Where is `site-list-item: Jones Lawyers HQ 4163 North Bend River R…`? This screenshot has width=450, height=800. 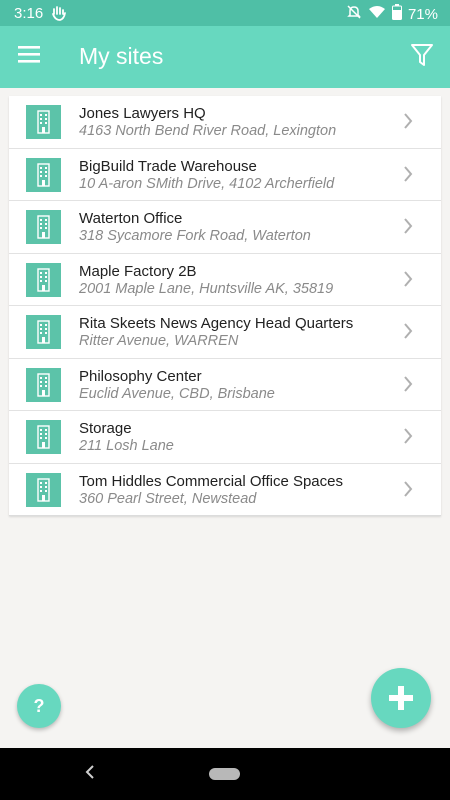
site-list-item: Jones Lawyers HQ 4163 North Bend River R… is located at coordinates (225, 122).